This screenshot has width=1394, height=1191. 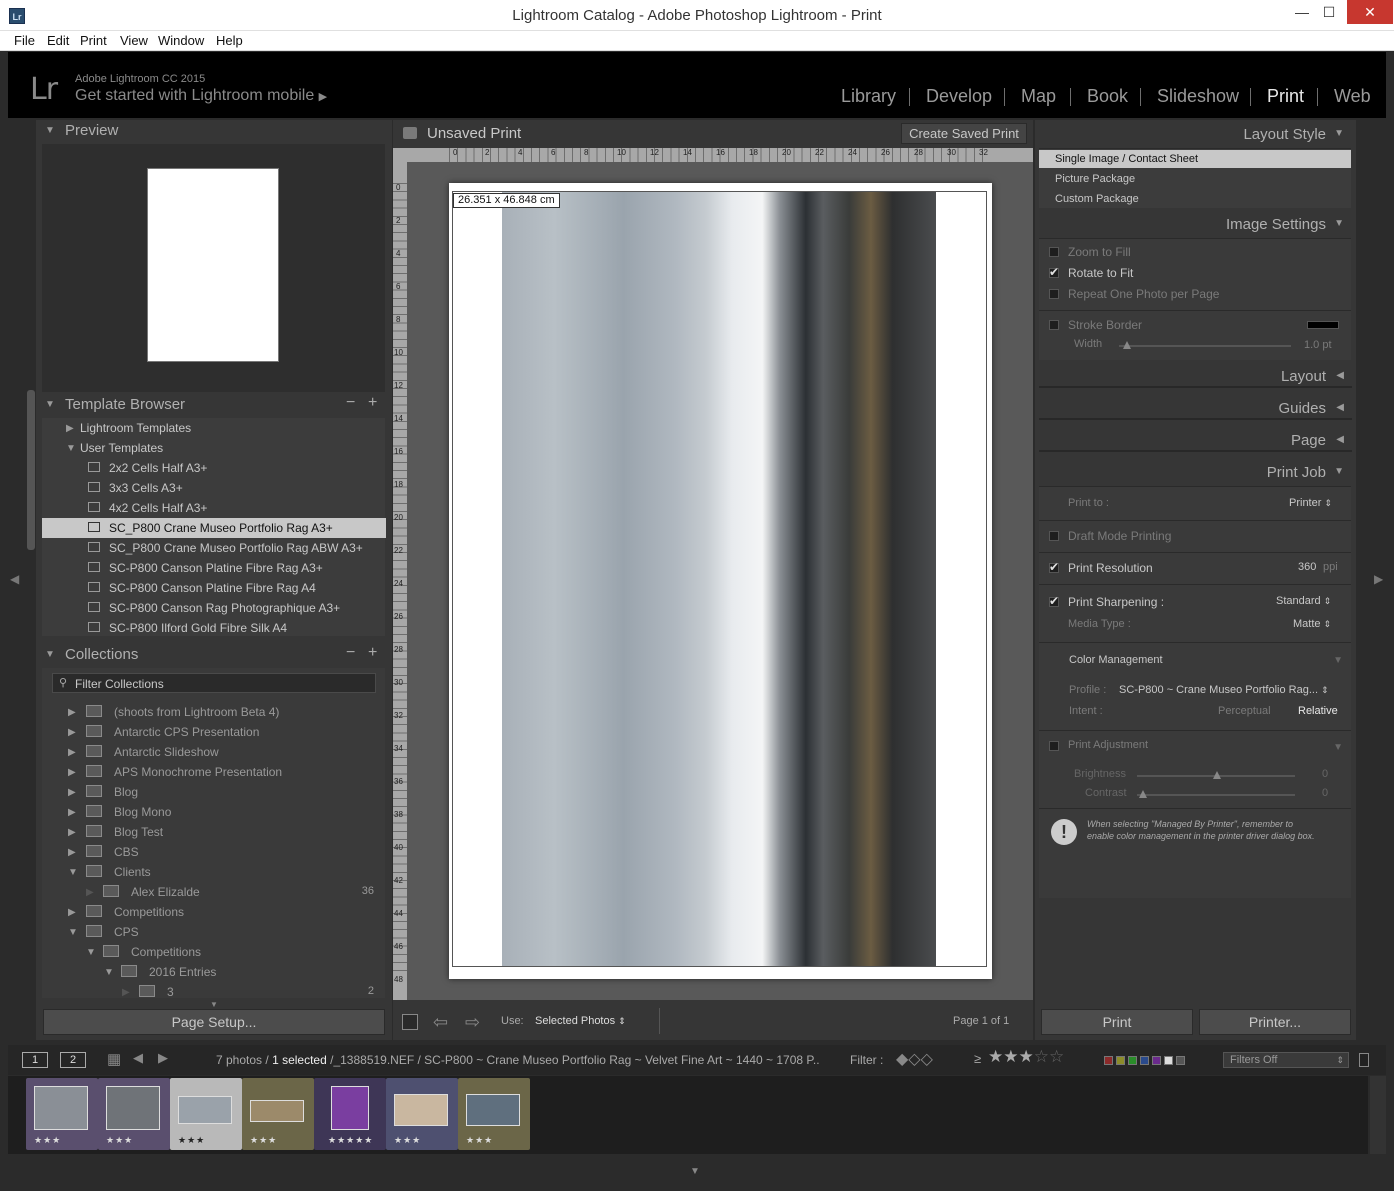 I want to click on print-button: Print, so click(x=1117, y=1022).